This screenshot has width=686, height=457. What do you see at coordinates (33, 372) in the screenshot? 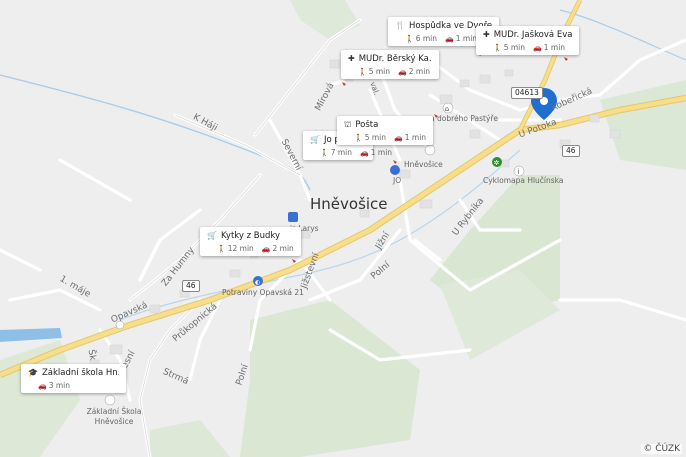
I see `school-icon: 🎓` at bounding box center [33, 372].